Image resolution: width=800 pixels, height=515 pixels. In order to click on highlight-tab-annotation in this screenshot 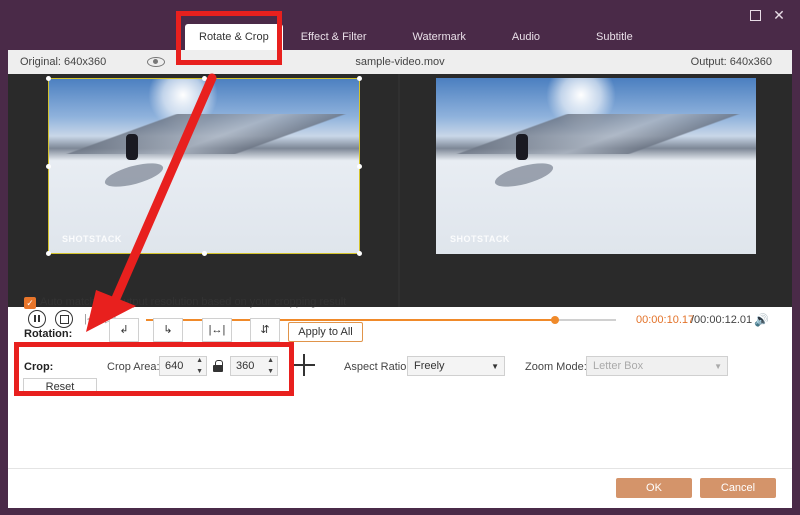, I will do `click(229, 38)`.